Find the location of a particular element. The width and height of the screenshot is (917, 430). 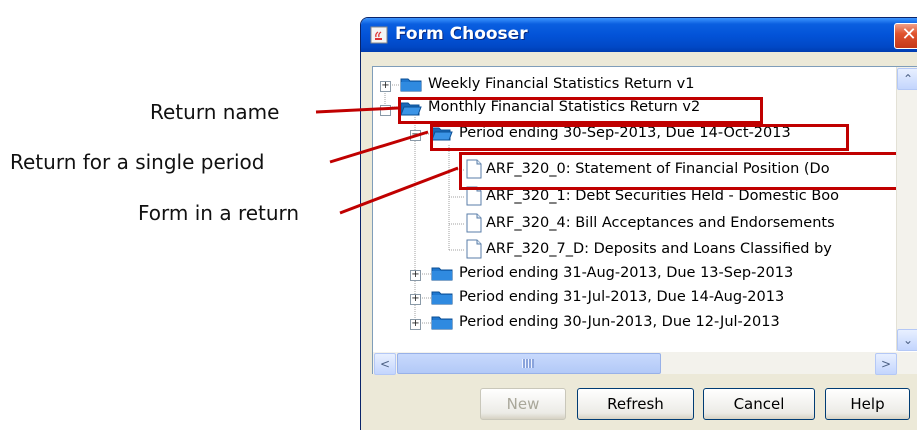

scroll-left-button: < is located at coordinates (385, 364).